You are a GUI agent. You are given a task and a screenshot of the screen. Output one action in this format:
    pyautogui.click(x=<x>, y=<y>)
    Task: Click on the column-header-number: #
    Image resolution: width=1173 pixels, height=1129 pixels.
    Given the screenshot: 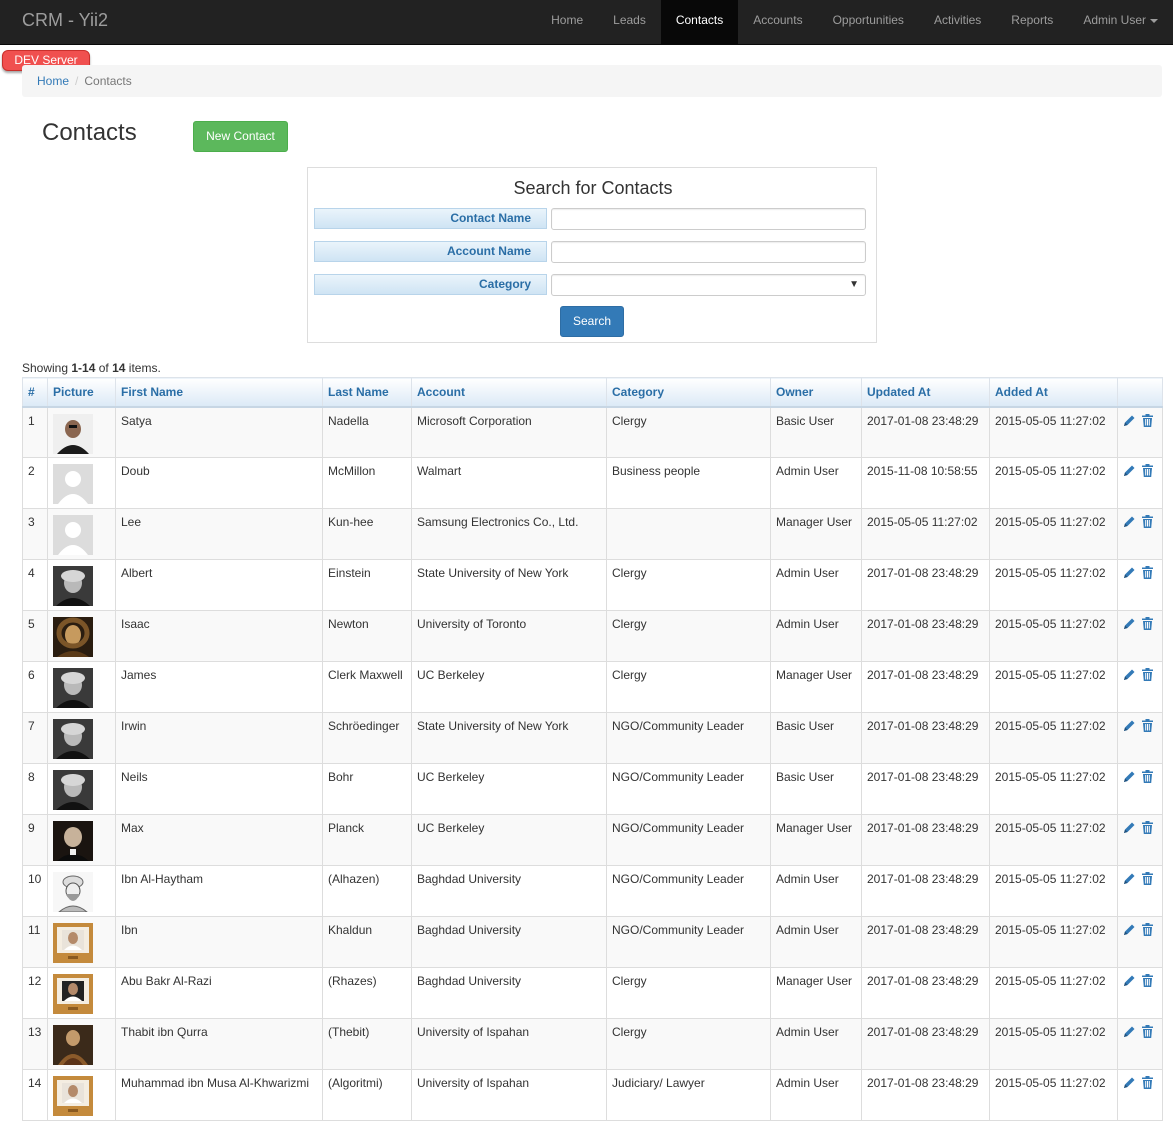 What is the action you would take?
    pyautogui.click(x=35, y=392)
    